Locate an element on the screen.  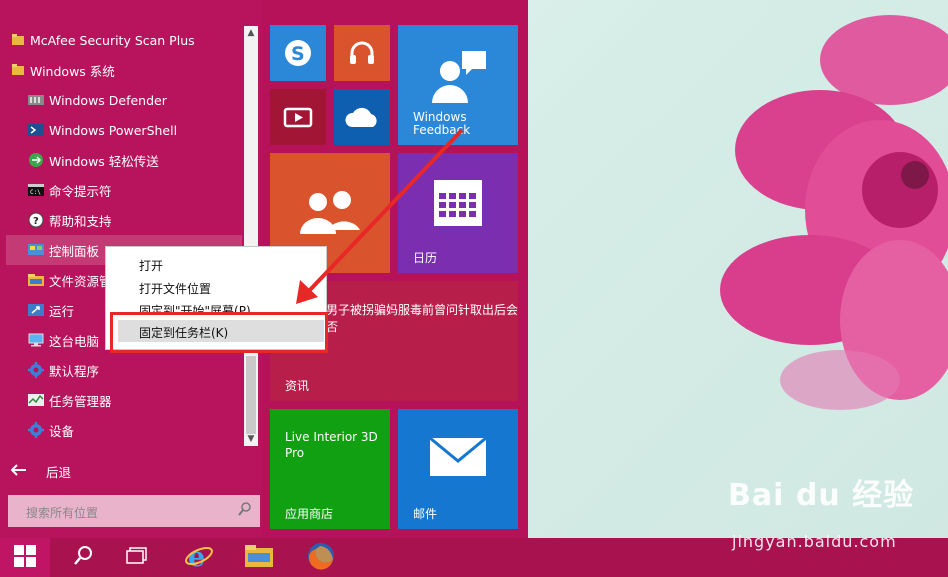
help-icon: ? is located at coordinates (36, 220).